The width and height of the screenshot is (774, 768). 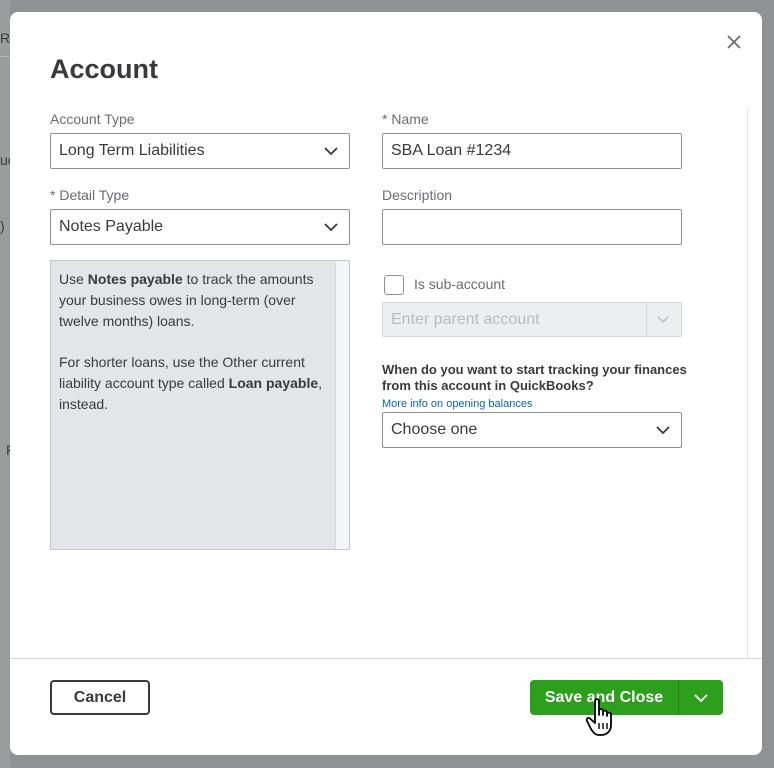 I want to click on close-button, so click(x=734, y=42).